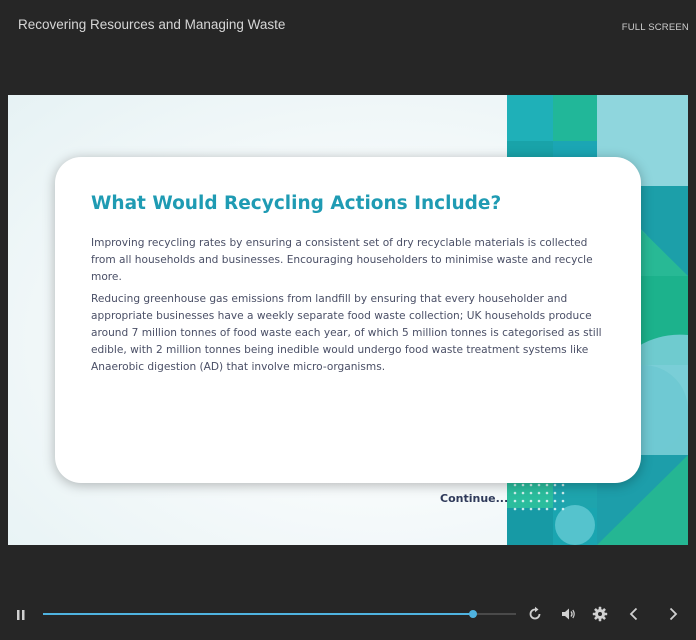 The image size is (696, 640). I want to click on settings-icon, so click(600, 616).